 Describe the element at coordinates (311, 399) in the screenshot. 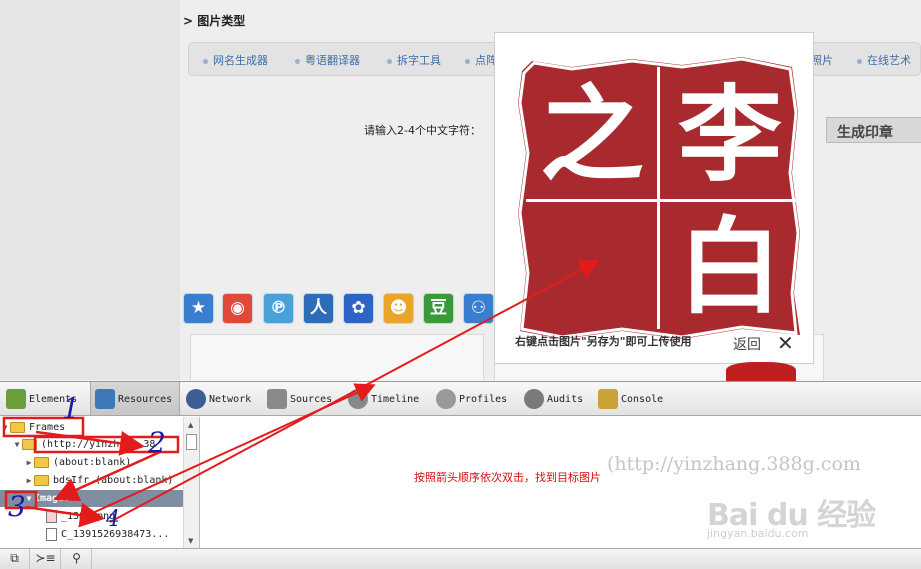

I see `tab-sources-label: Sources` at that location.